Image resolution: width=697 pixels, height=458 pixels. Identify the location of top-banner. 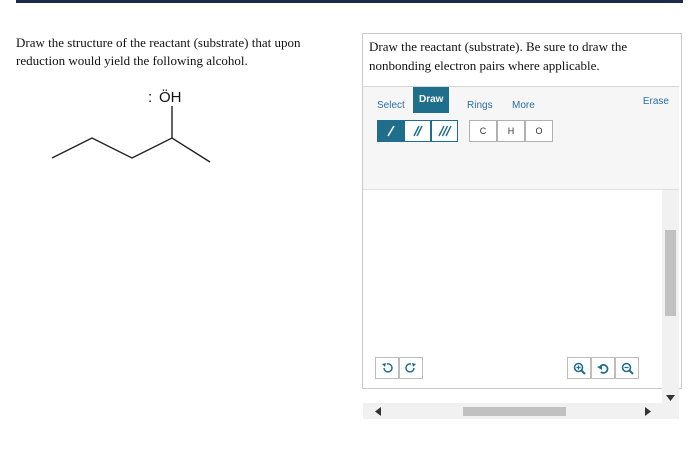
(349, 1).